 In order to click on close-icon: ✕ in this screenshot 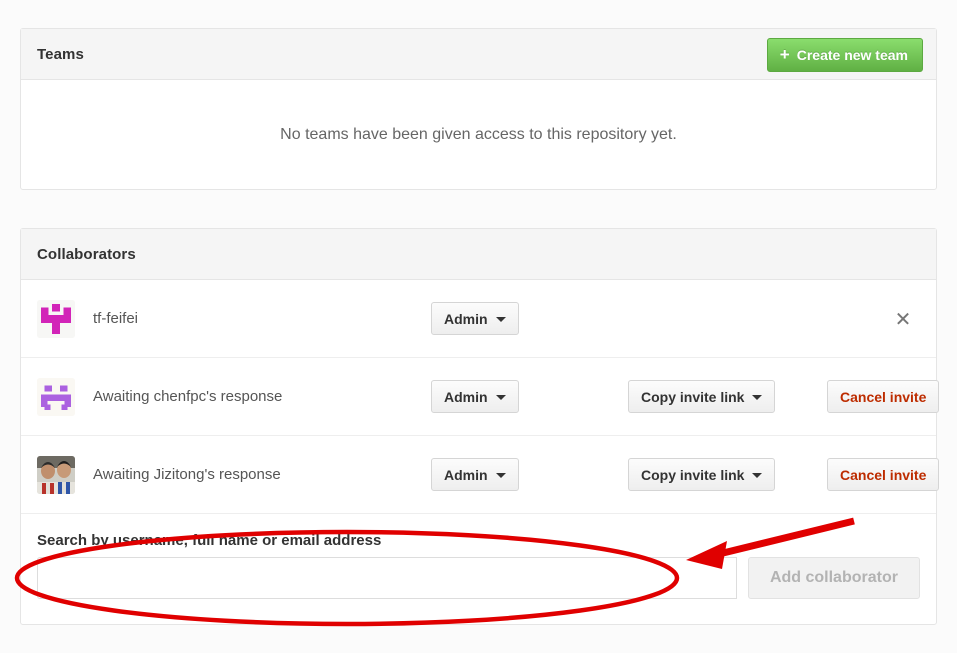, I will do `click(903, 318)`.